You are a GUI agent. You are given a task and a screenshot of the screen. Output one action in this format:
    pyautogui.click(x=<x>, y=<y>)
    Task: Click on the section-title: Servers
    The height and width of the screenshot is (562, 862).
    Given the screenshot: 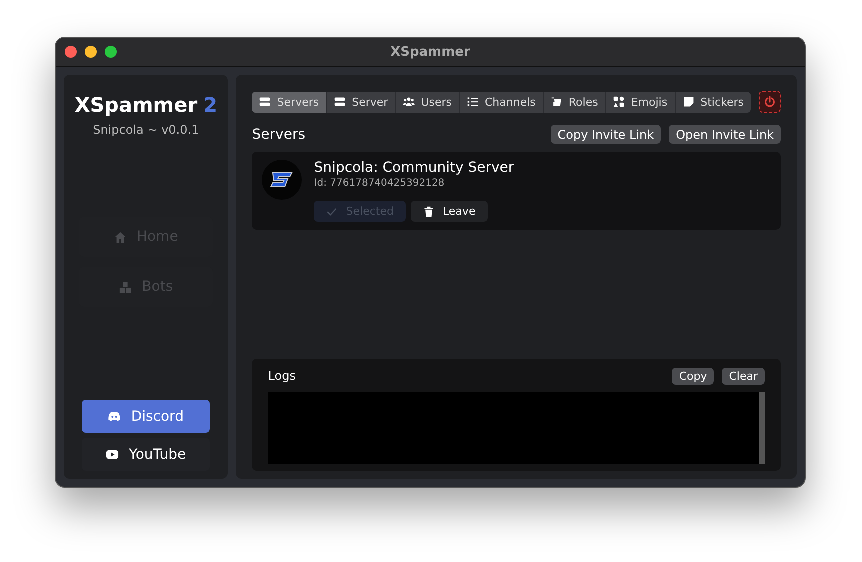 What is the action you would take?
    pyautogui.click(x=279, y=134)
    